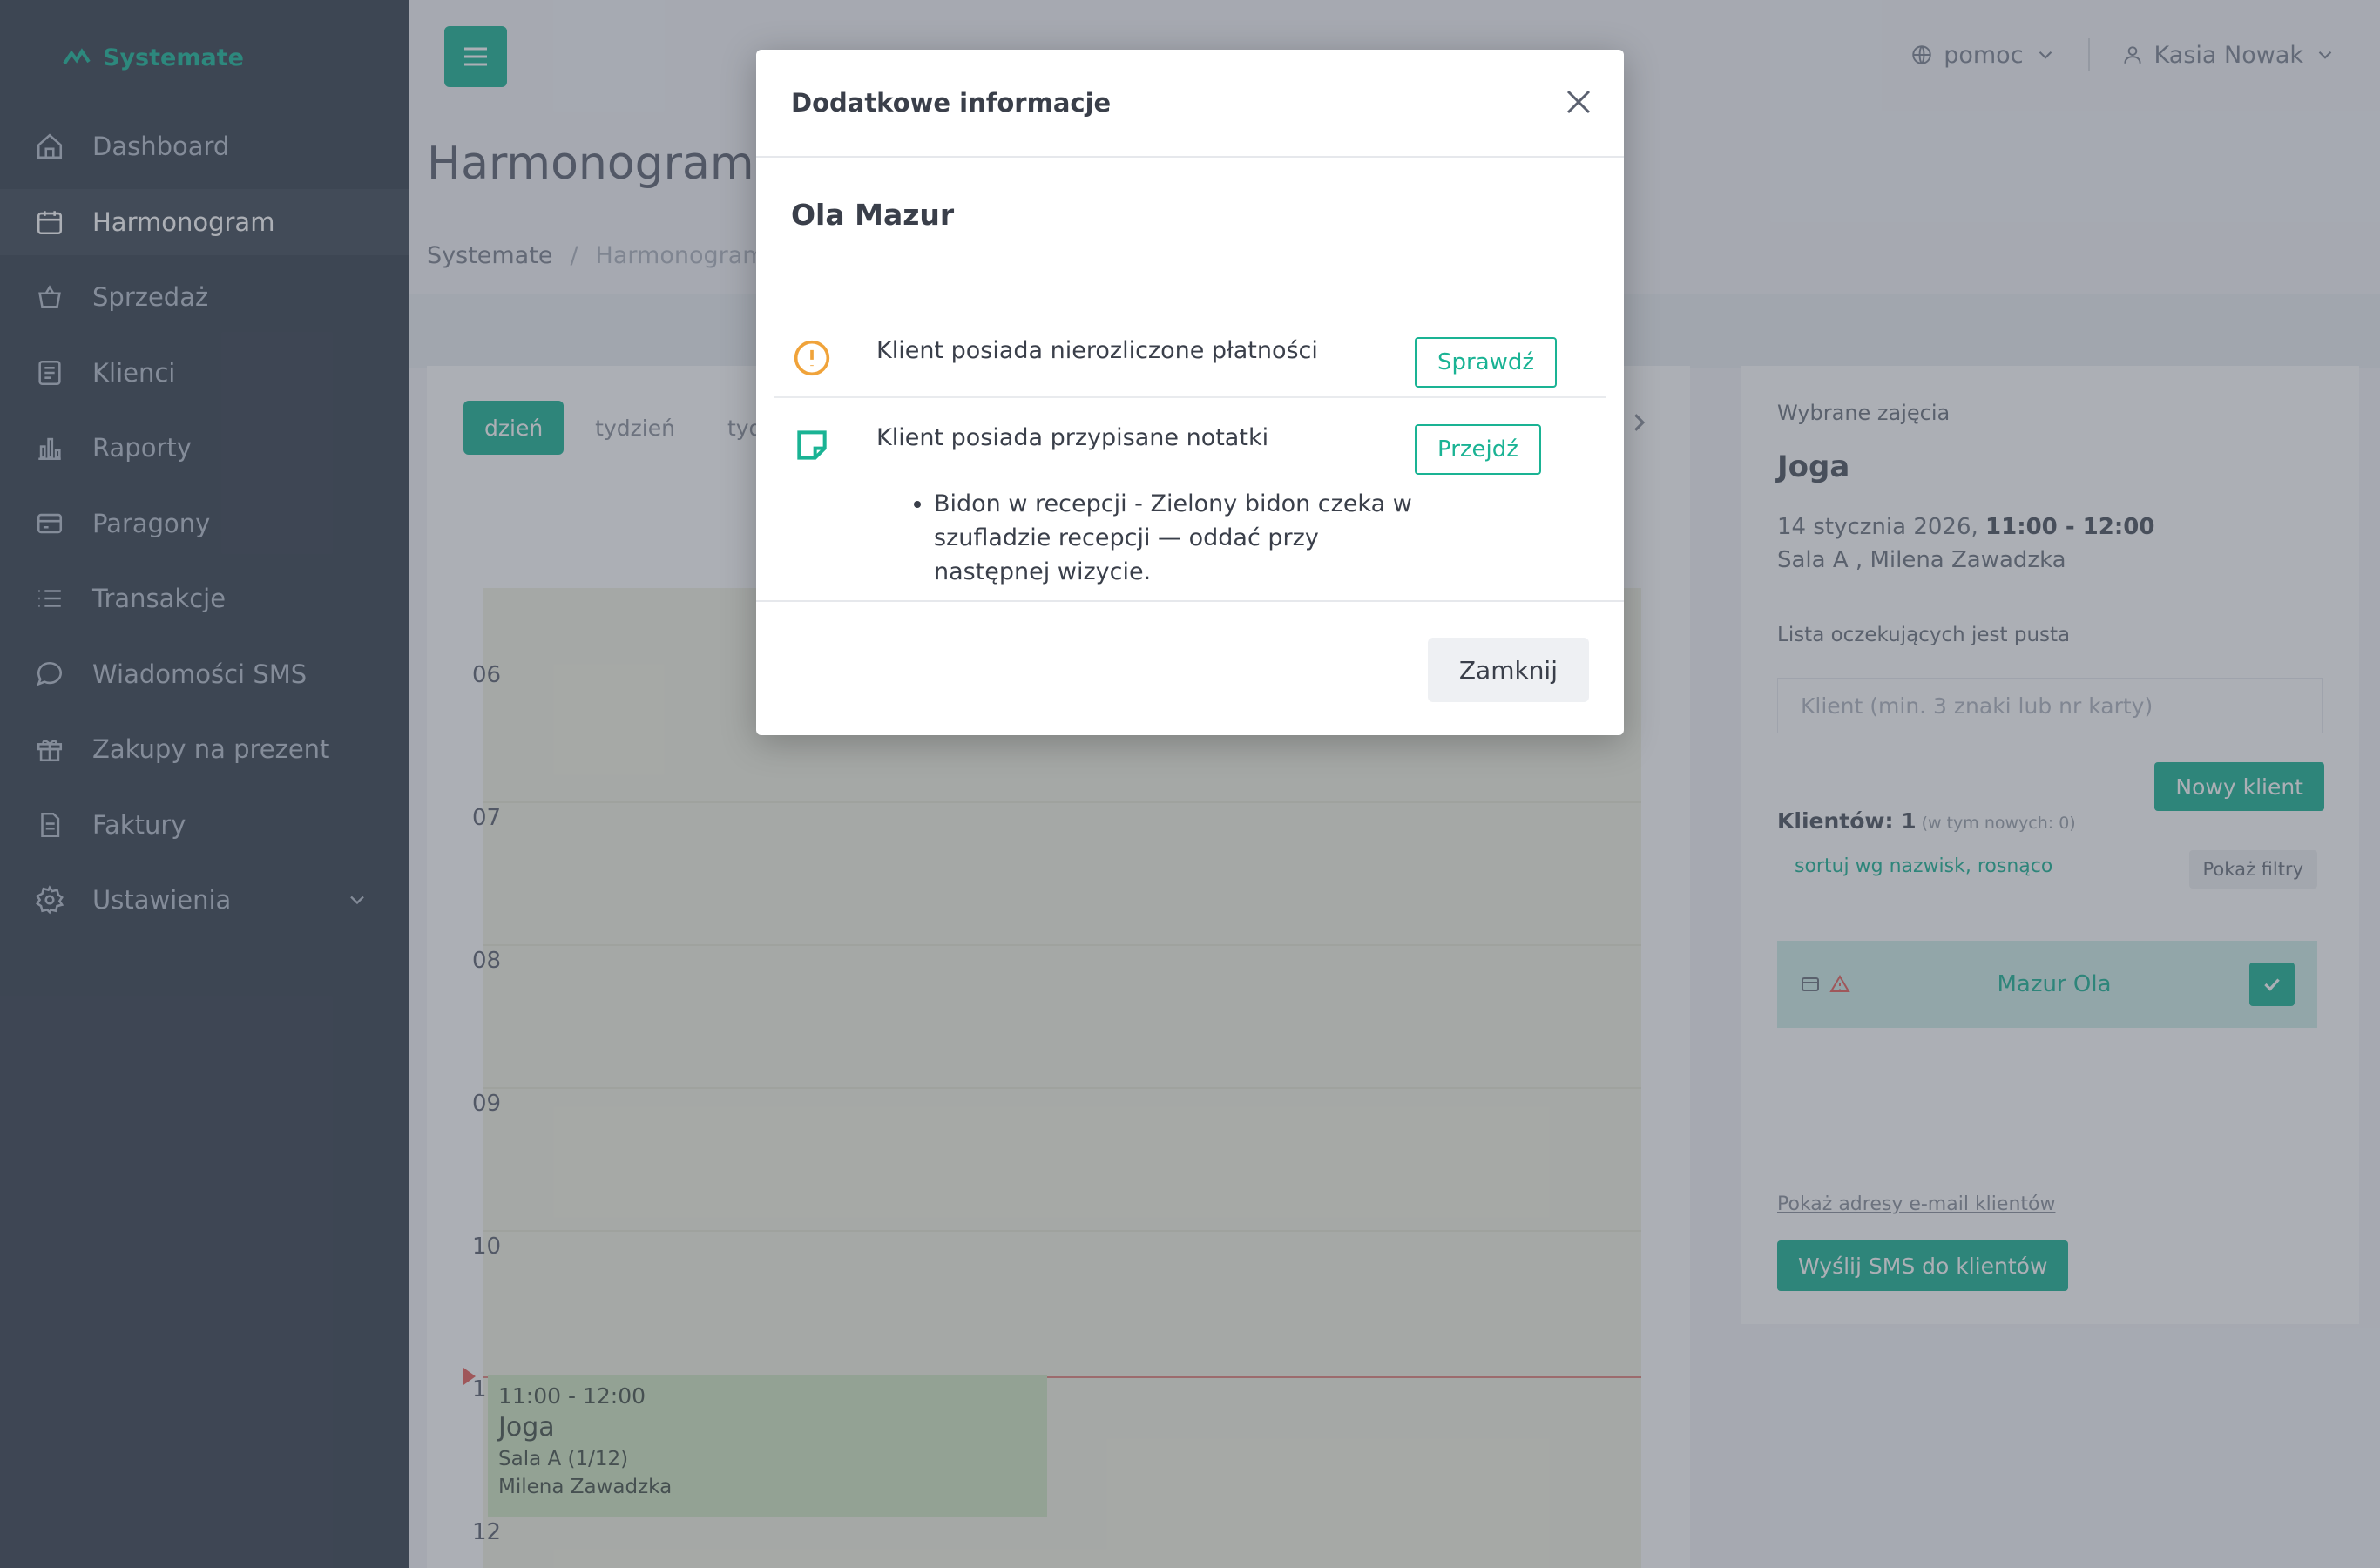  What do you see at coordinates (1072, 437) in the screenshot?
I see `notes-text: Klient posiada przypisane notatki` at bounding box center [1072, 437].